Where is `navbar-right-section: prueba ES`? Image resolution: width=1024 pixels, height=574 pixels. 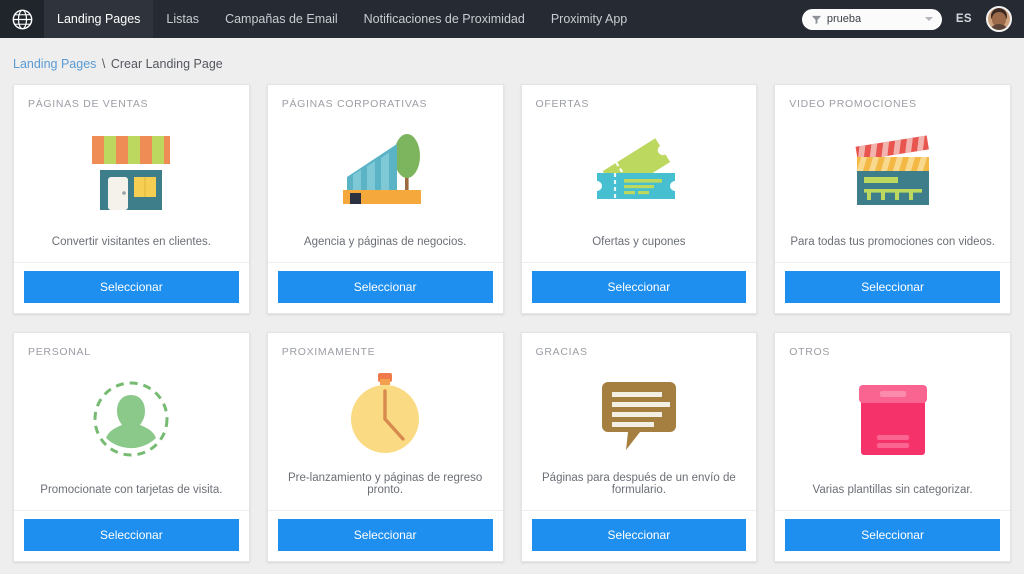 navbar-right-section: prueba ES is located at coordinates (912, 19).